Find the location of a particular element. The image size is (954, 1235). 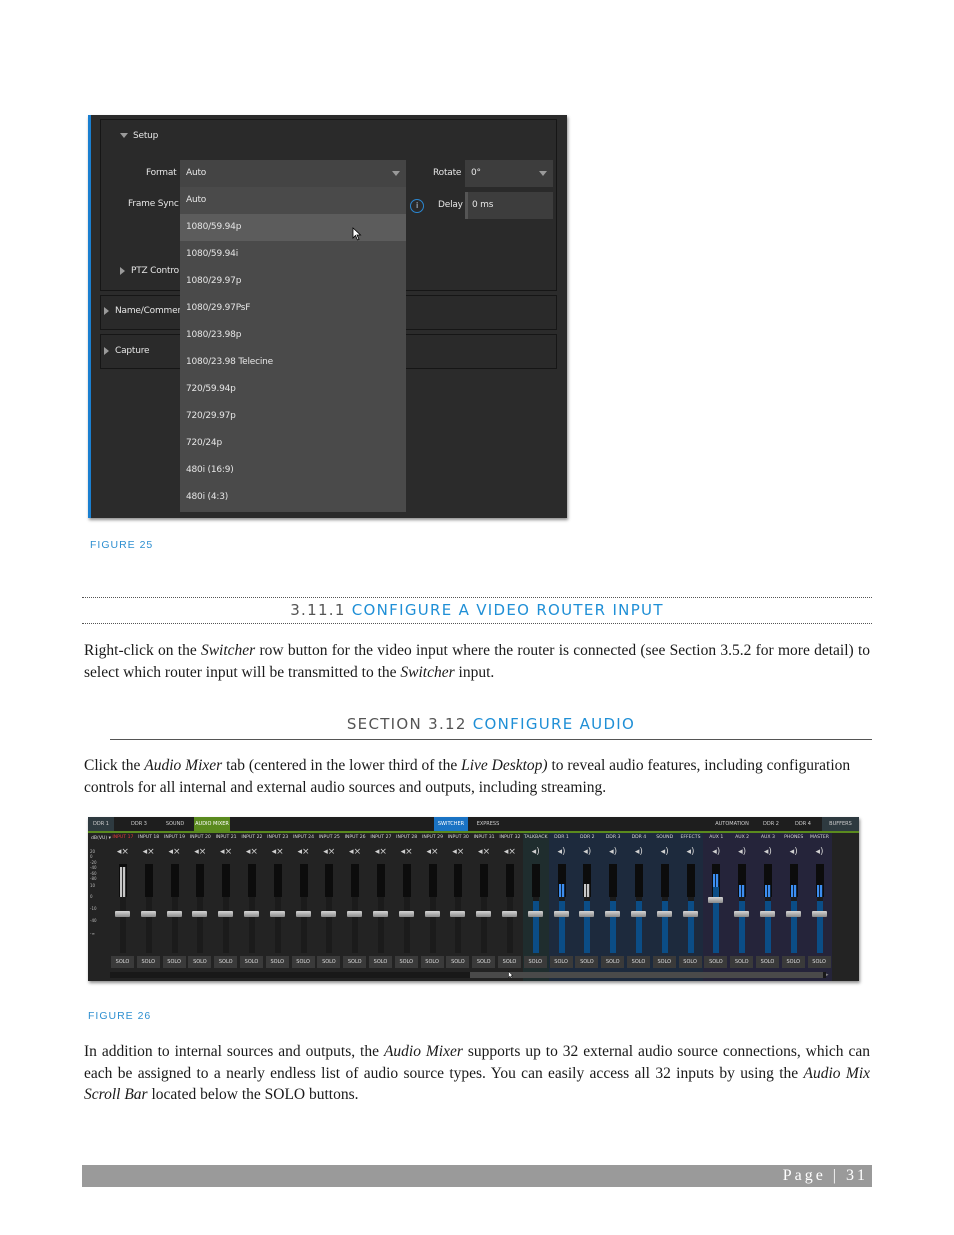

channel-label: DDR 3 is located at coordinates (613, 837).